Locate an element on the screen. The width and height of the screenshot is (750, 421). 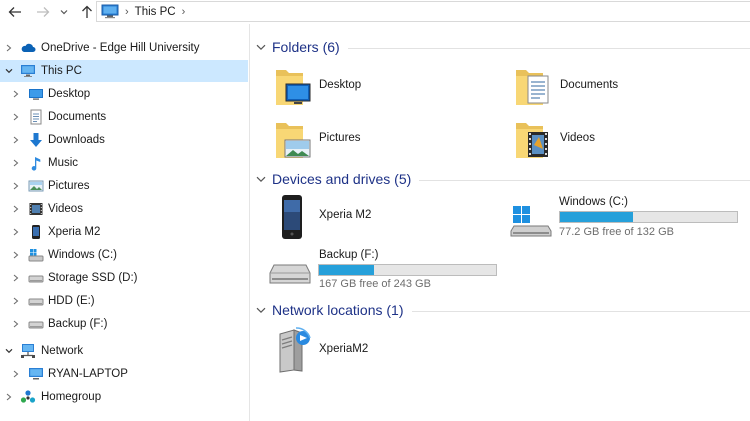
back-button is located at coordinates (15, 12).